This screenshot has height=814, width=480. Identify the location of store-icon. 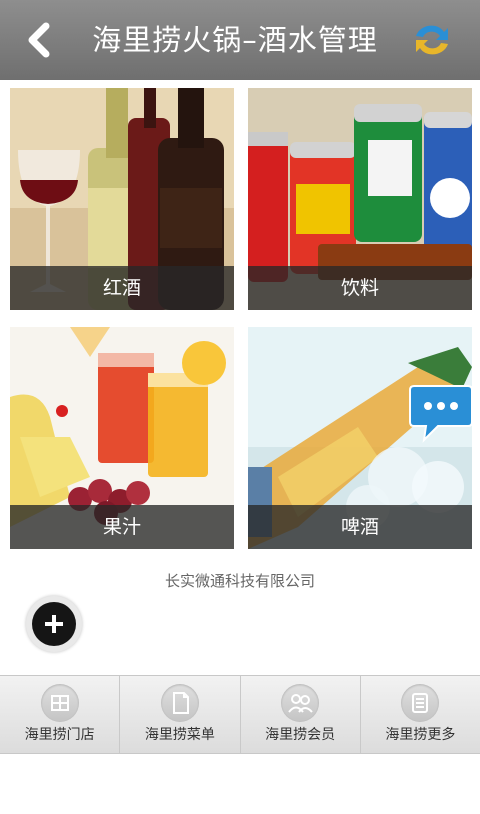
(59, 703).